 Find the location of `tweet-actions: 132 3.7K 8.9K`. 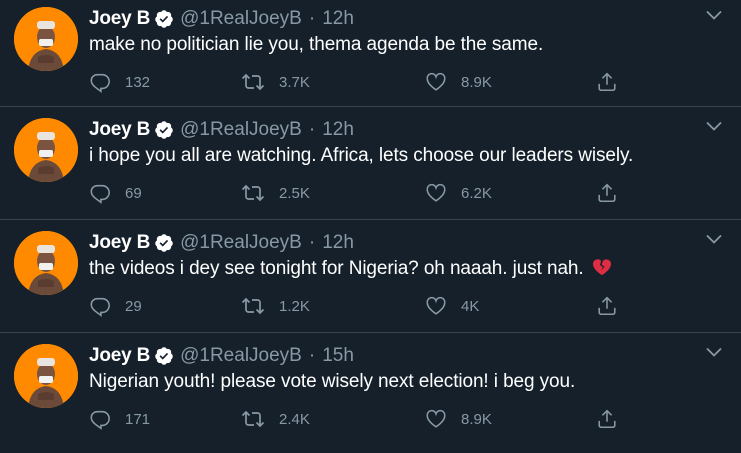

tweet-actions: 132 3.7K 8.9K is located at coordinates (359, 82).